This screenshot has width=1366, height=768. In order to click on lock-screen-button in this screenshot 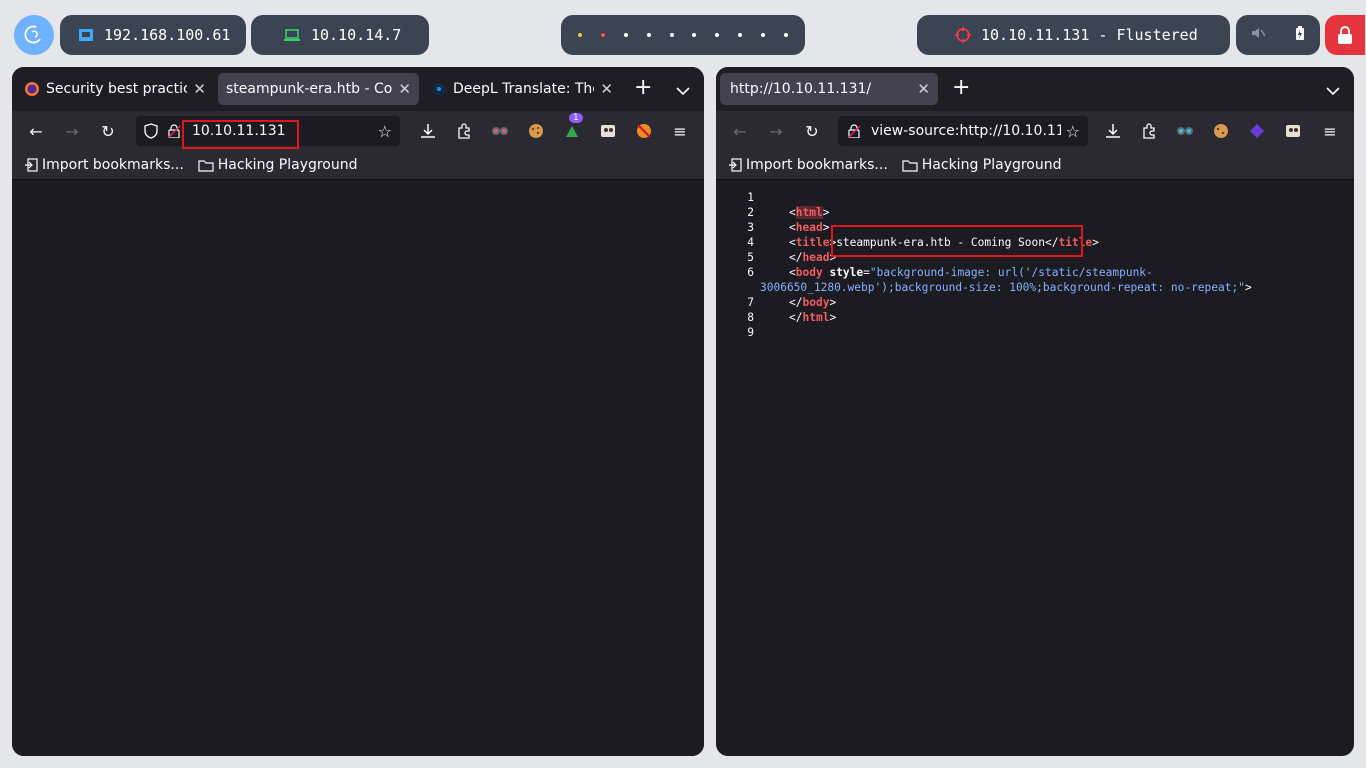, I will do `click(1345, 35)`.